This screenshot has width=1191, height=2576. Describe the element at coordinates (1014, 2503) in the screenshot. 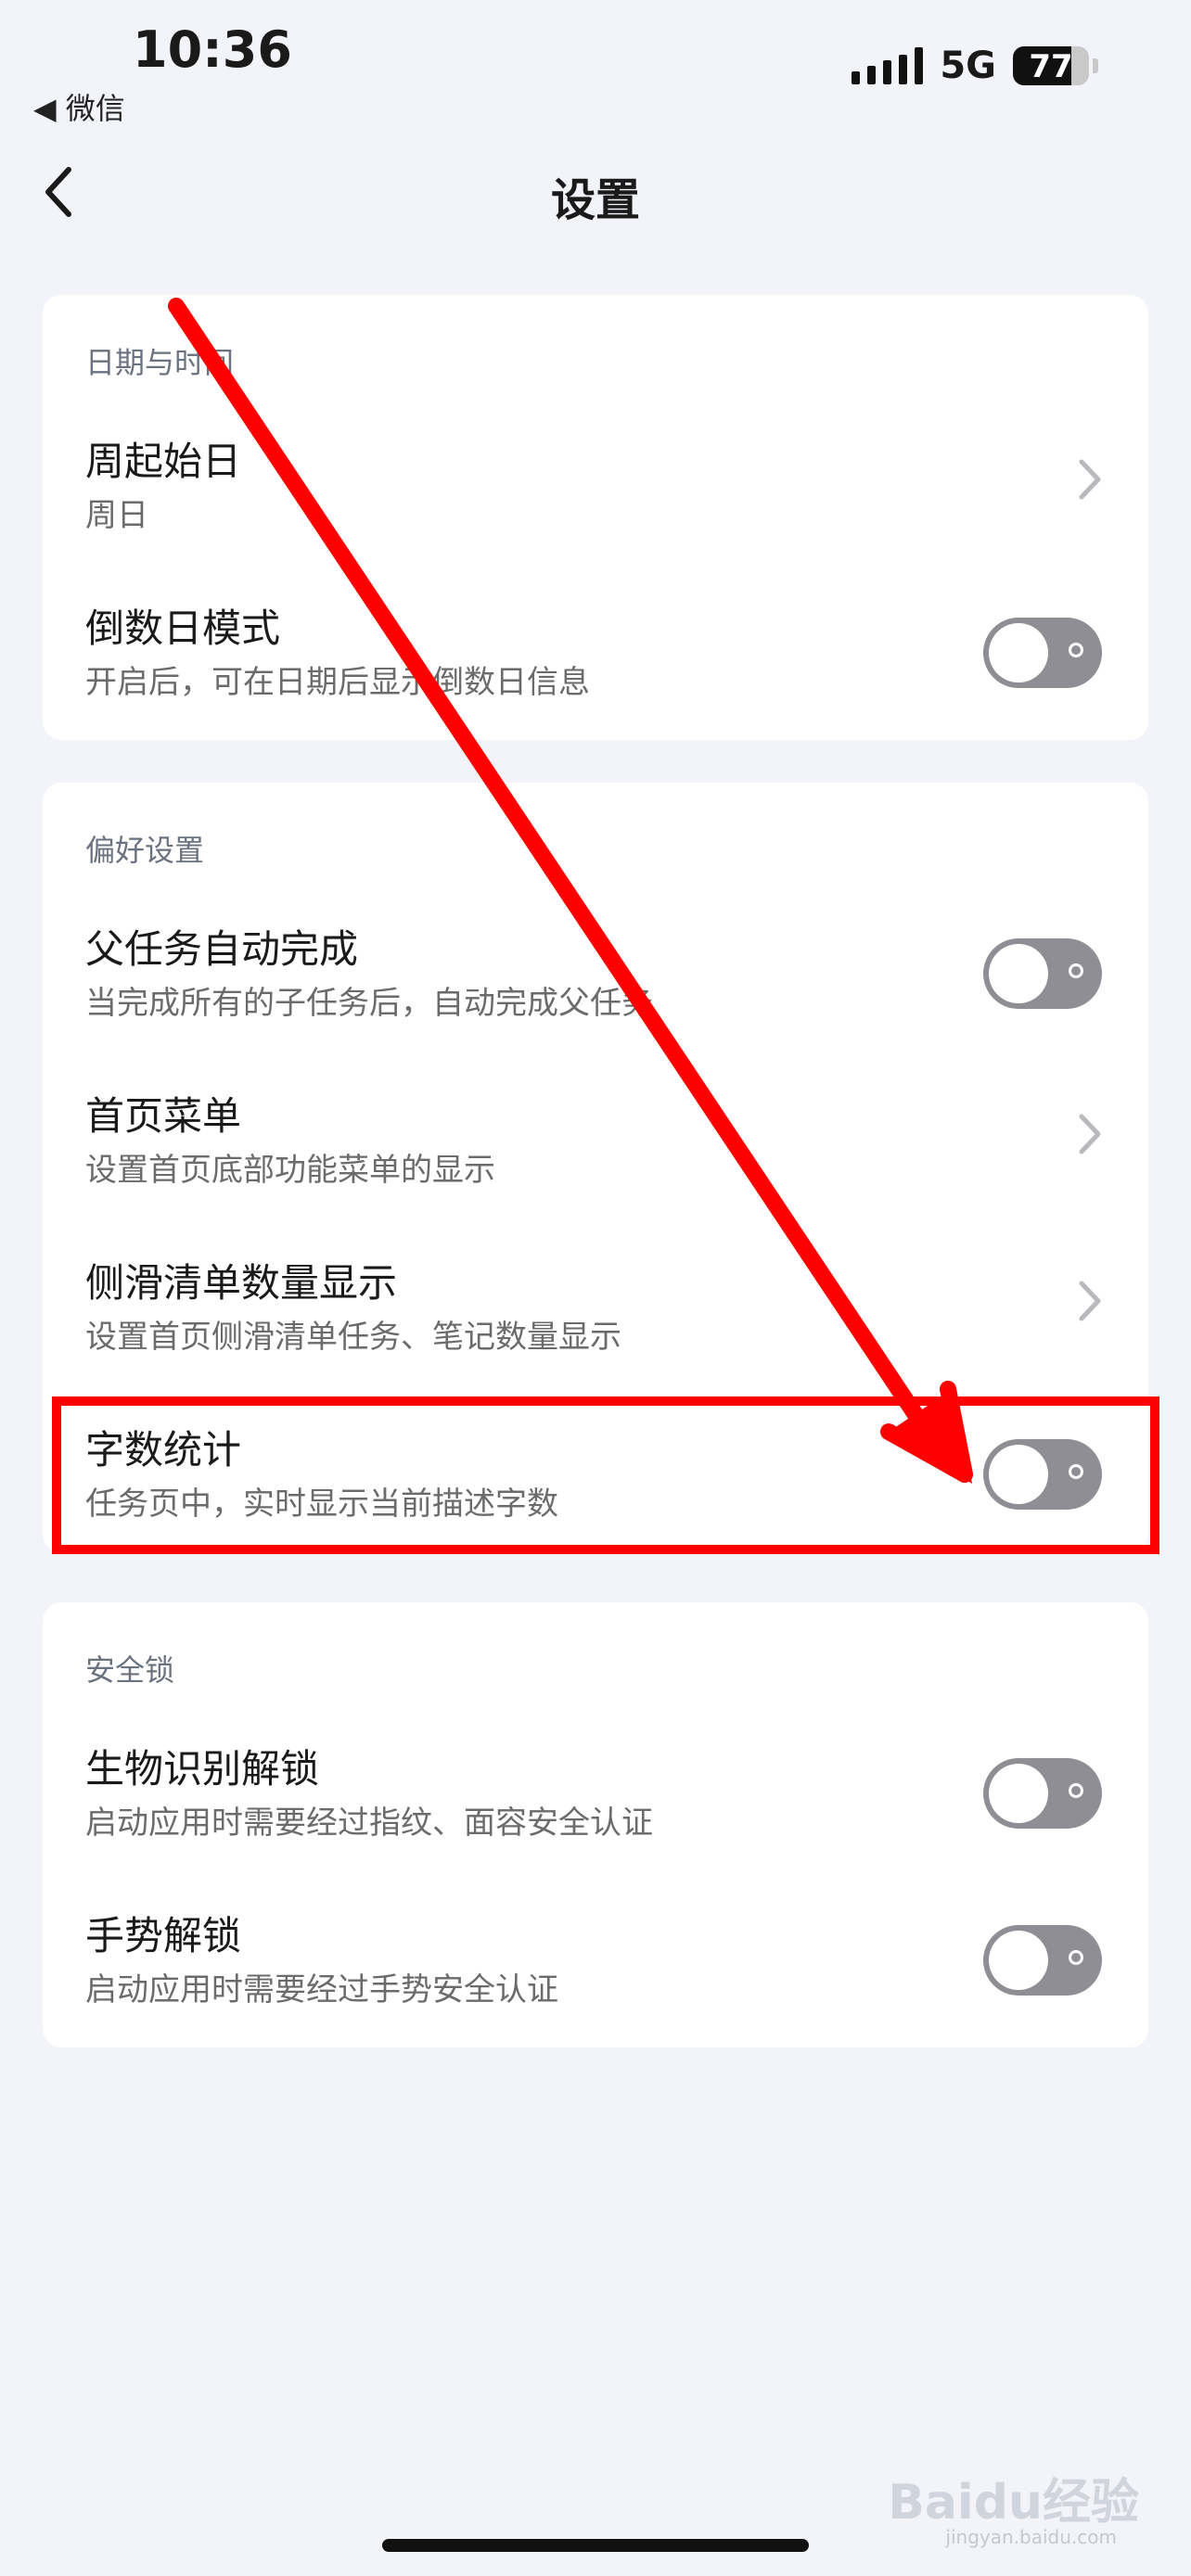

I see `watermark-logo: Baidu经验` at that location.